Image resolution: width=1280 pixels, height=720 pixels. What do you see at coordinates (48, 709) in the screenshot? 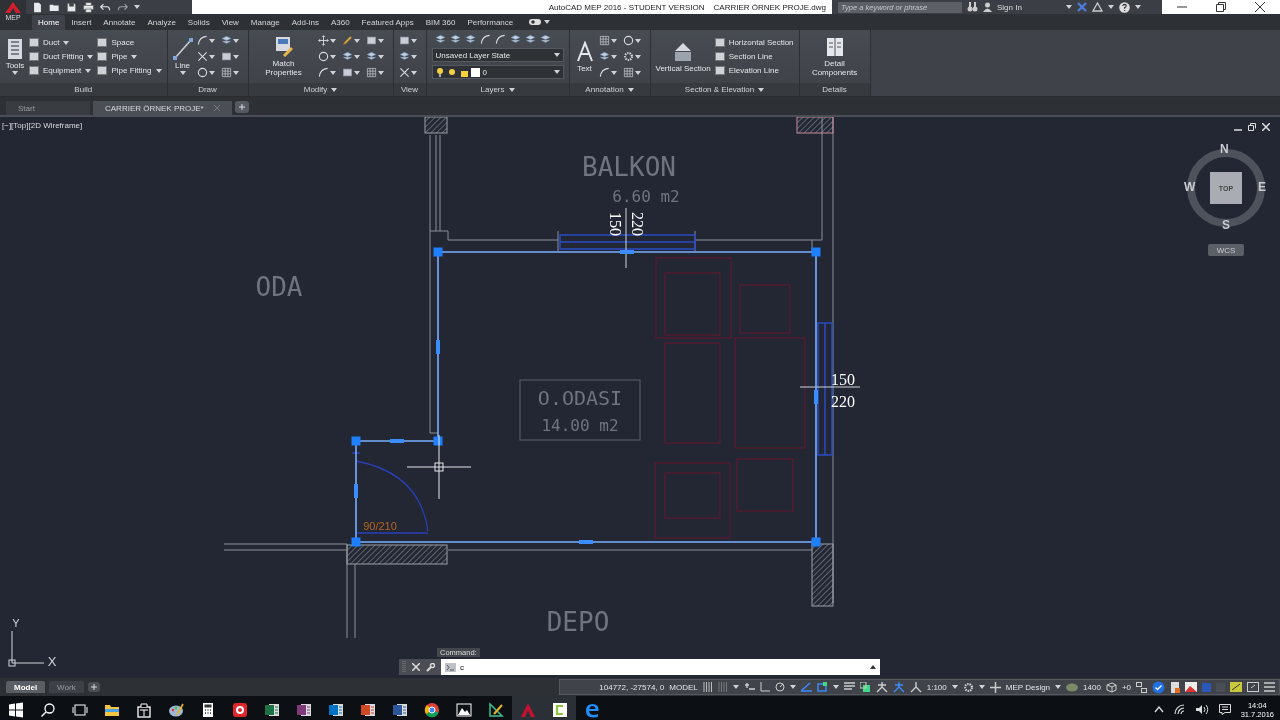
I see `search-icon` at bounding box center [48, 709].